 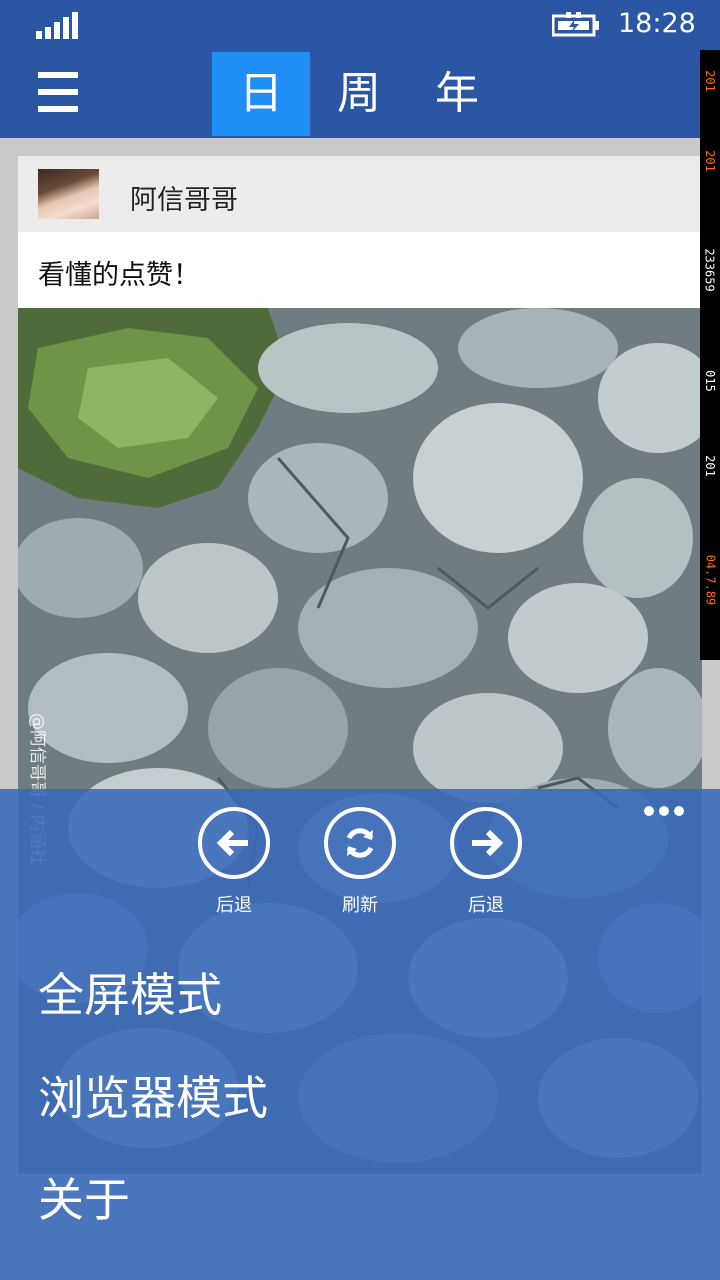 What do you see at coordinates (119, 275) in the screenshot?
I see `post-text: 看懂的点赞！` at bounding box center [119, 275].